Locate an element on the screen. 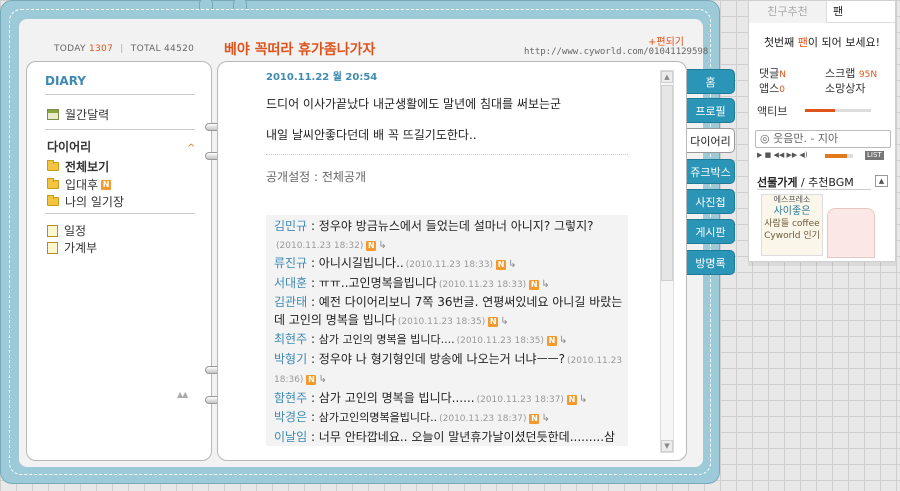 The width and height of the screenshot is (900, 491). recommend-bgm-label: / 추천BGM is located at coordinates (825, 182).